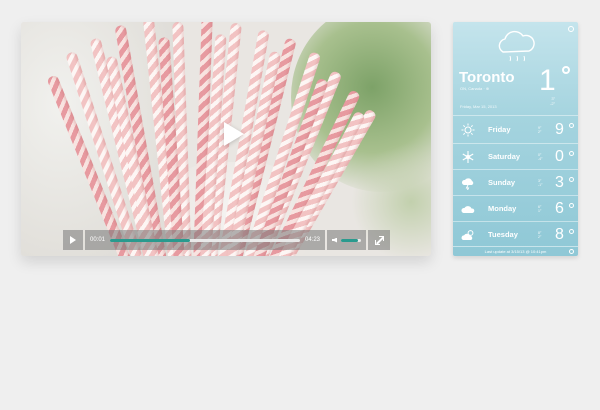 The width and height of the screenshot is (600, 410). What do you see at coordinates (559, 129) in the screenshot?
I see `day-temperature: 9` at bounding box center [559, 129].